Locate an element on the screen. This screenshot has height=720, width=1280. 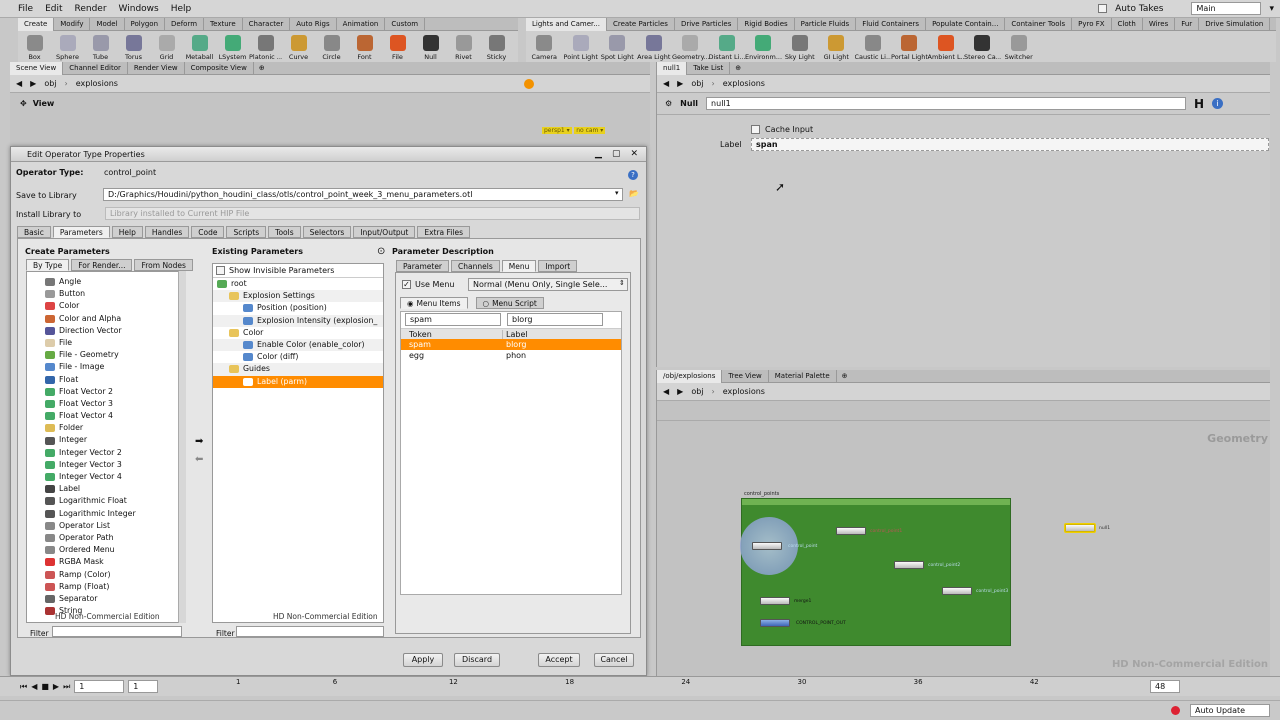
radio-menu-items: ◉ Menu Items is located at coordinates (434, 303).